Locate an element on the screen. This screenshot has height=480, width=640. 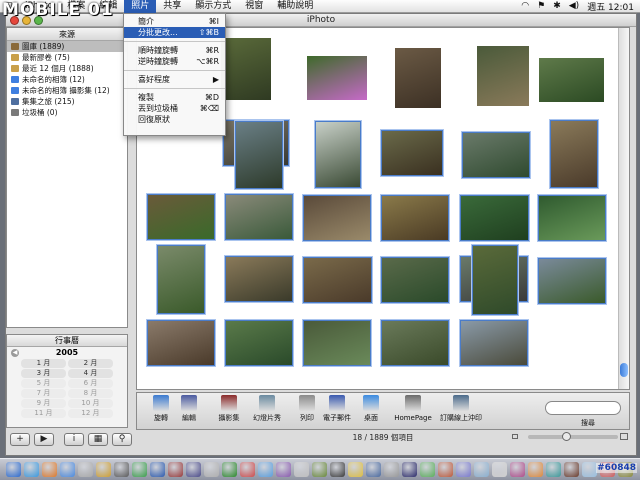
menu-window: 視窗 is located at coordinates (254, 6).